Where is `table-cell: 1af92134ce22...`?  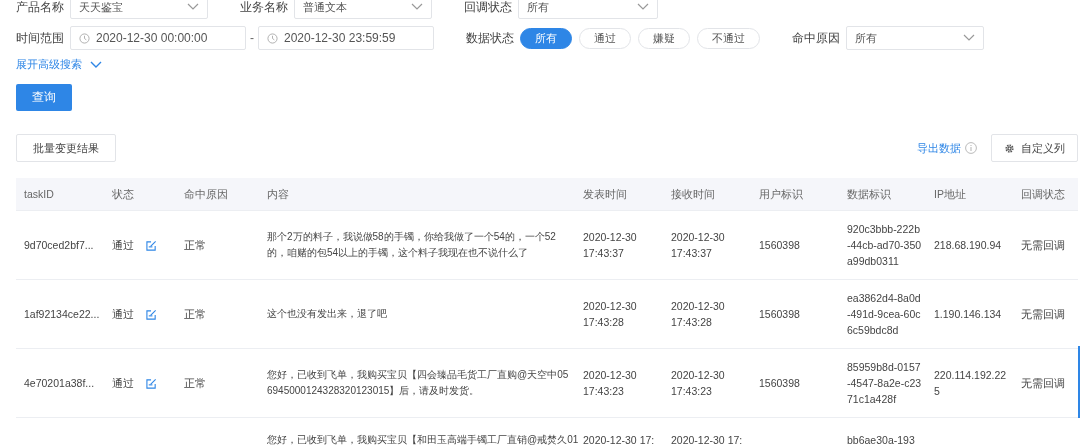 table-cell: 1af92134ce22... is located at coordinates (62, 314).